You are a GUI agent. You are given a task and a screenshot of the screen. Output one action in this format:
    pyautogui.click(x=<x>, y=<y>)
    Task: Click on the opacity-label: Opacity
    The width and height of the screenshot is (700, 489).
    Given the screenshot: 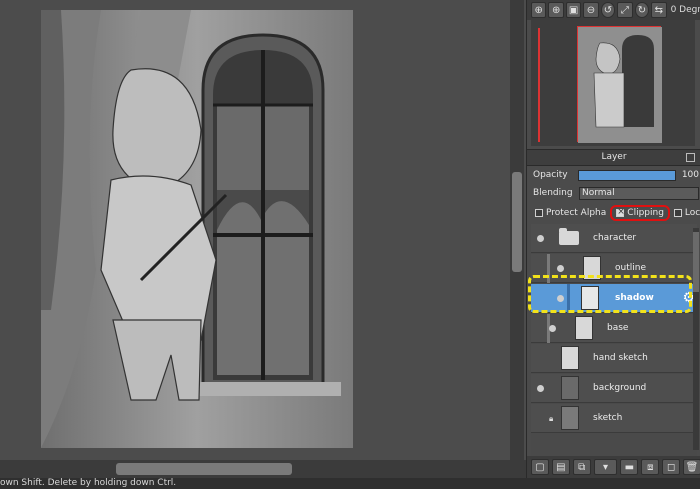 What is the action you would take?
    pyautogui.click(x=550, y=175)
    